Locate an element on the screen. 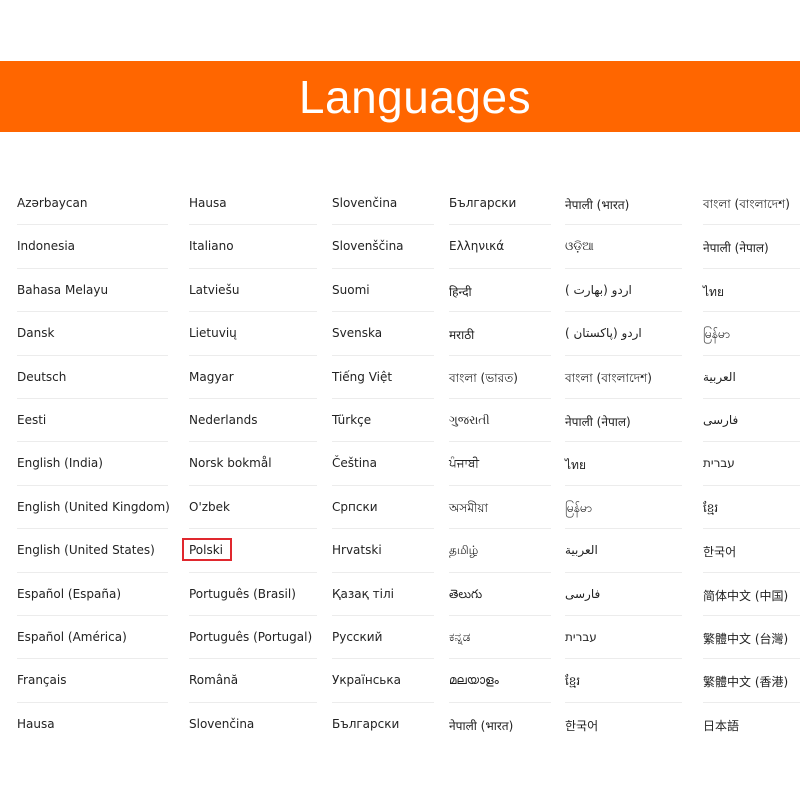  language-option: Română is located at coordinates (253, 681).